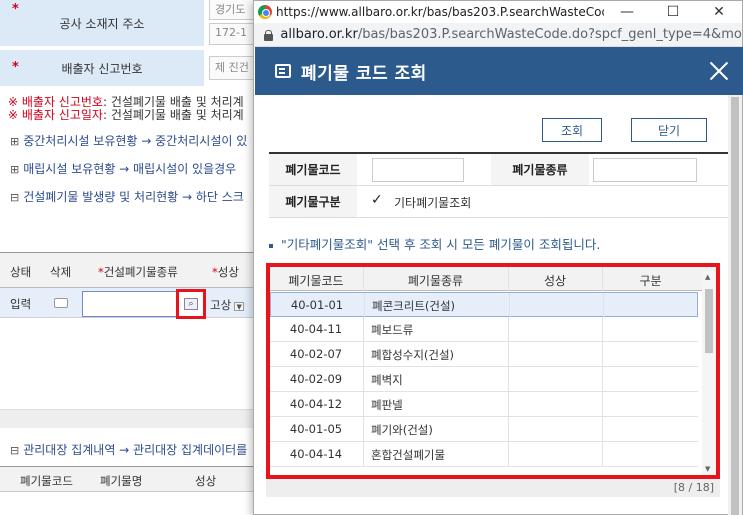 This screenshot has width=743, height=515. Describe the element at coordinates (719, 12) in the screenshot. I see `window-close-button: ✕` at that location.